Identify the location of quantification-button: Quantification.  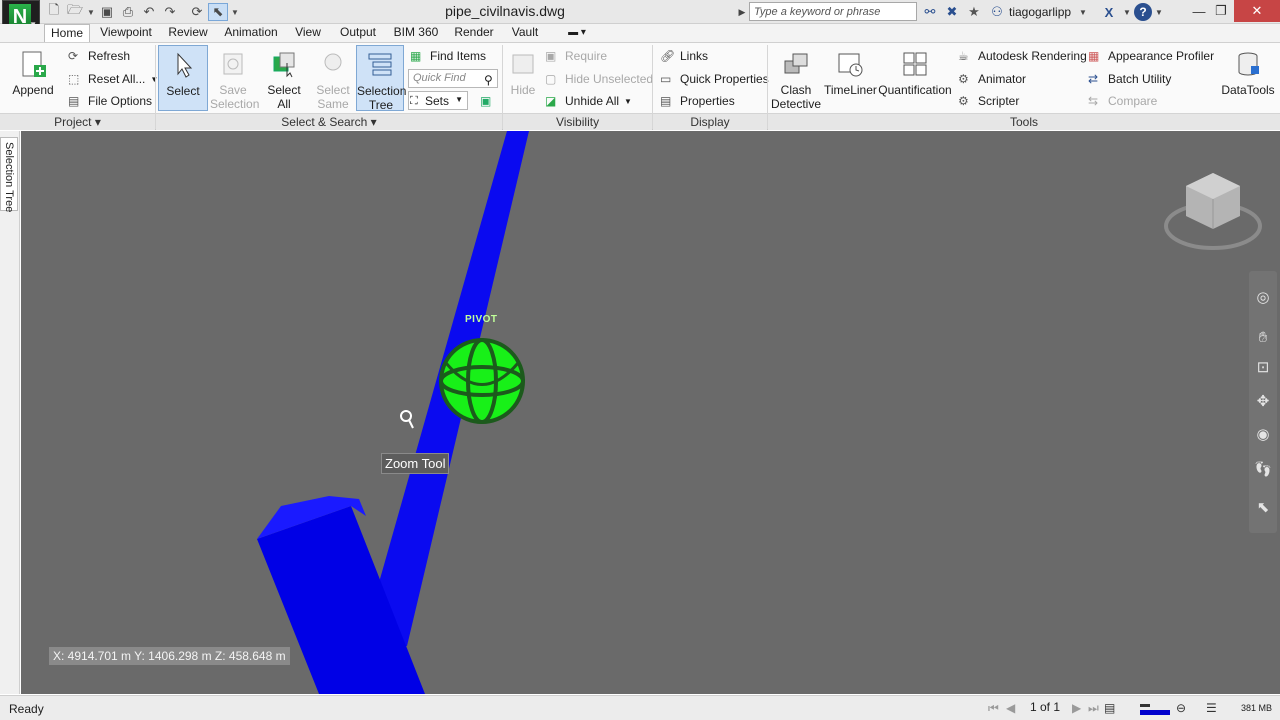
(915, 78).